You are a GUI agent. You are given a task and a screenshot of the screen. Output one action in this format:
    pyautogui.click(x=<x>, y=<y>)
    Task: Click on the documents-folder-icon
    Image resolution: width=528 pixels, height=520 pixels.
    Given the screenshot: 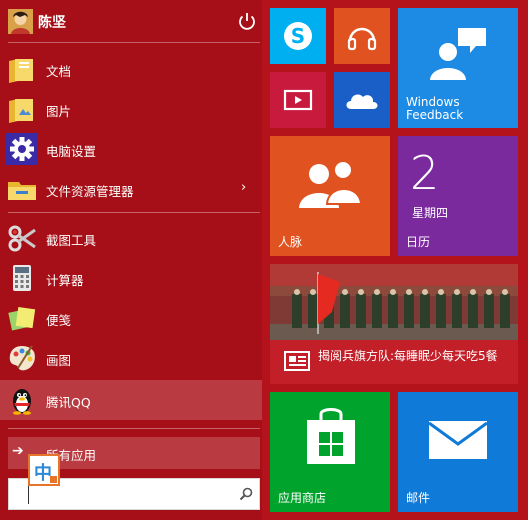 What is the action you would take?
    pyautogui.click(x=21, y=71)
    